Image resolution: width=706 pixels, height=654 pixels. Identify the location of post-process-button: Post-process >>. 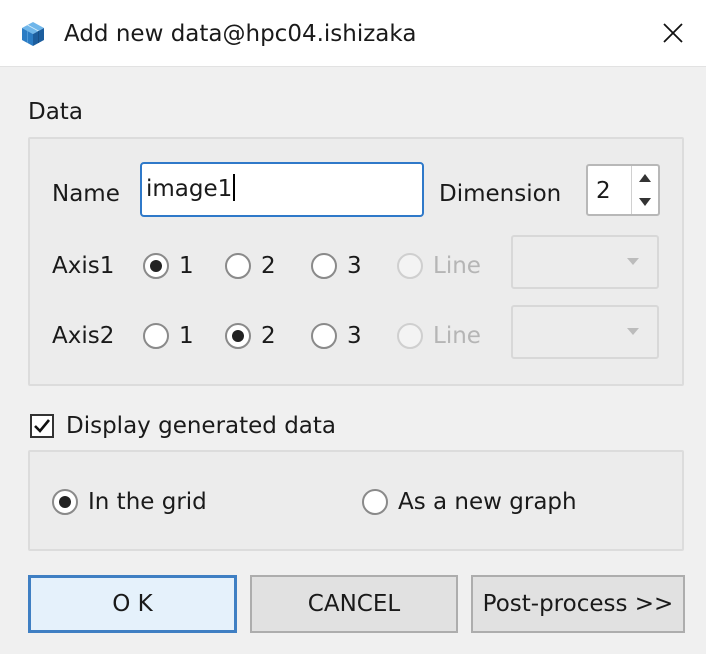
(578, 604).